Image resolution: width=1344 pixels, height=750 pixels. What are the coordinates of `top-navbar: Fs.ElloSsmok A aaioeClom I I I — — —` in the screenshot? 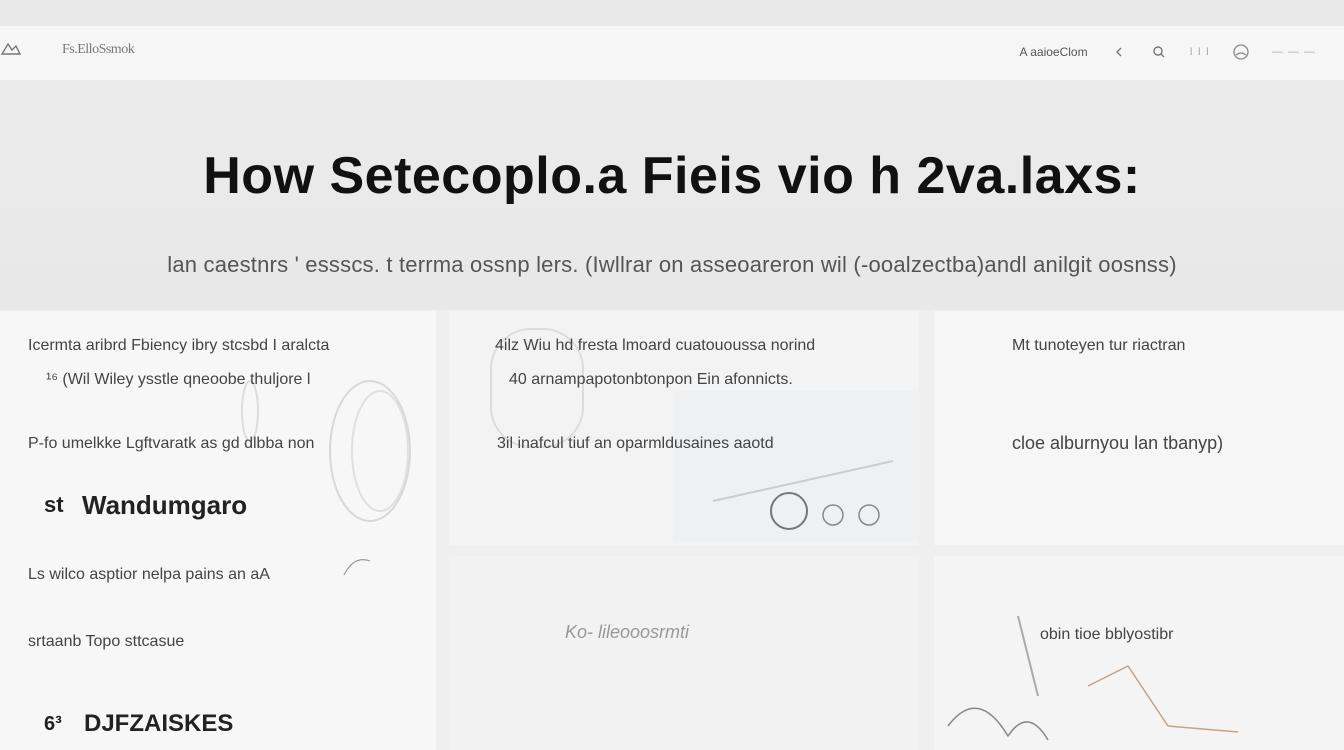 It's located at (672, 53).